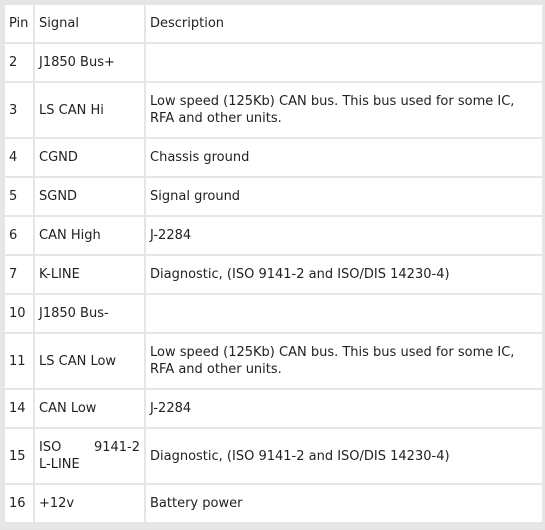 The height and width of the screenshot is (530, 545). Describe the element at coordinates (89, 408) in the screenshot. I see `signal-cell: CAN Low` at that location.